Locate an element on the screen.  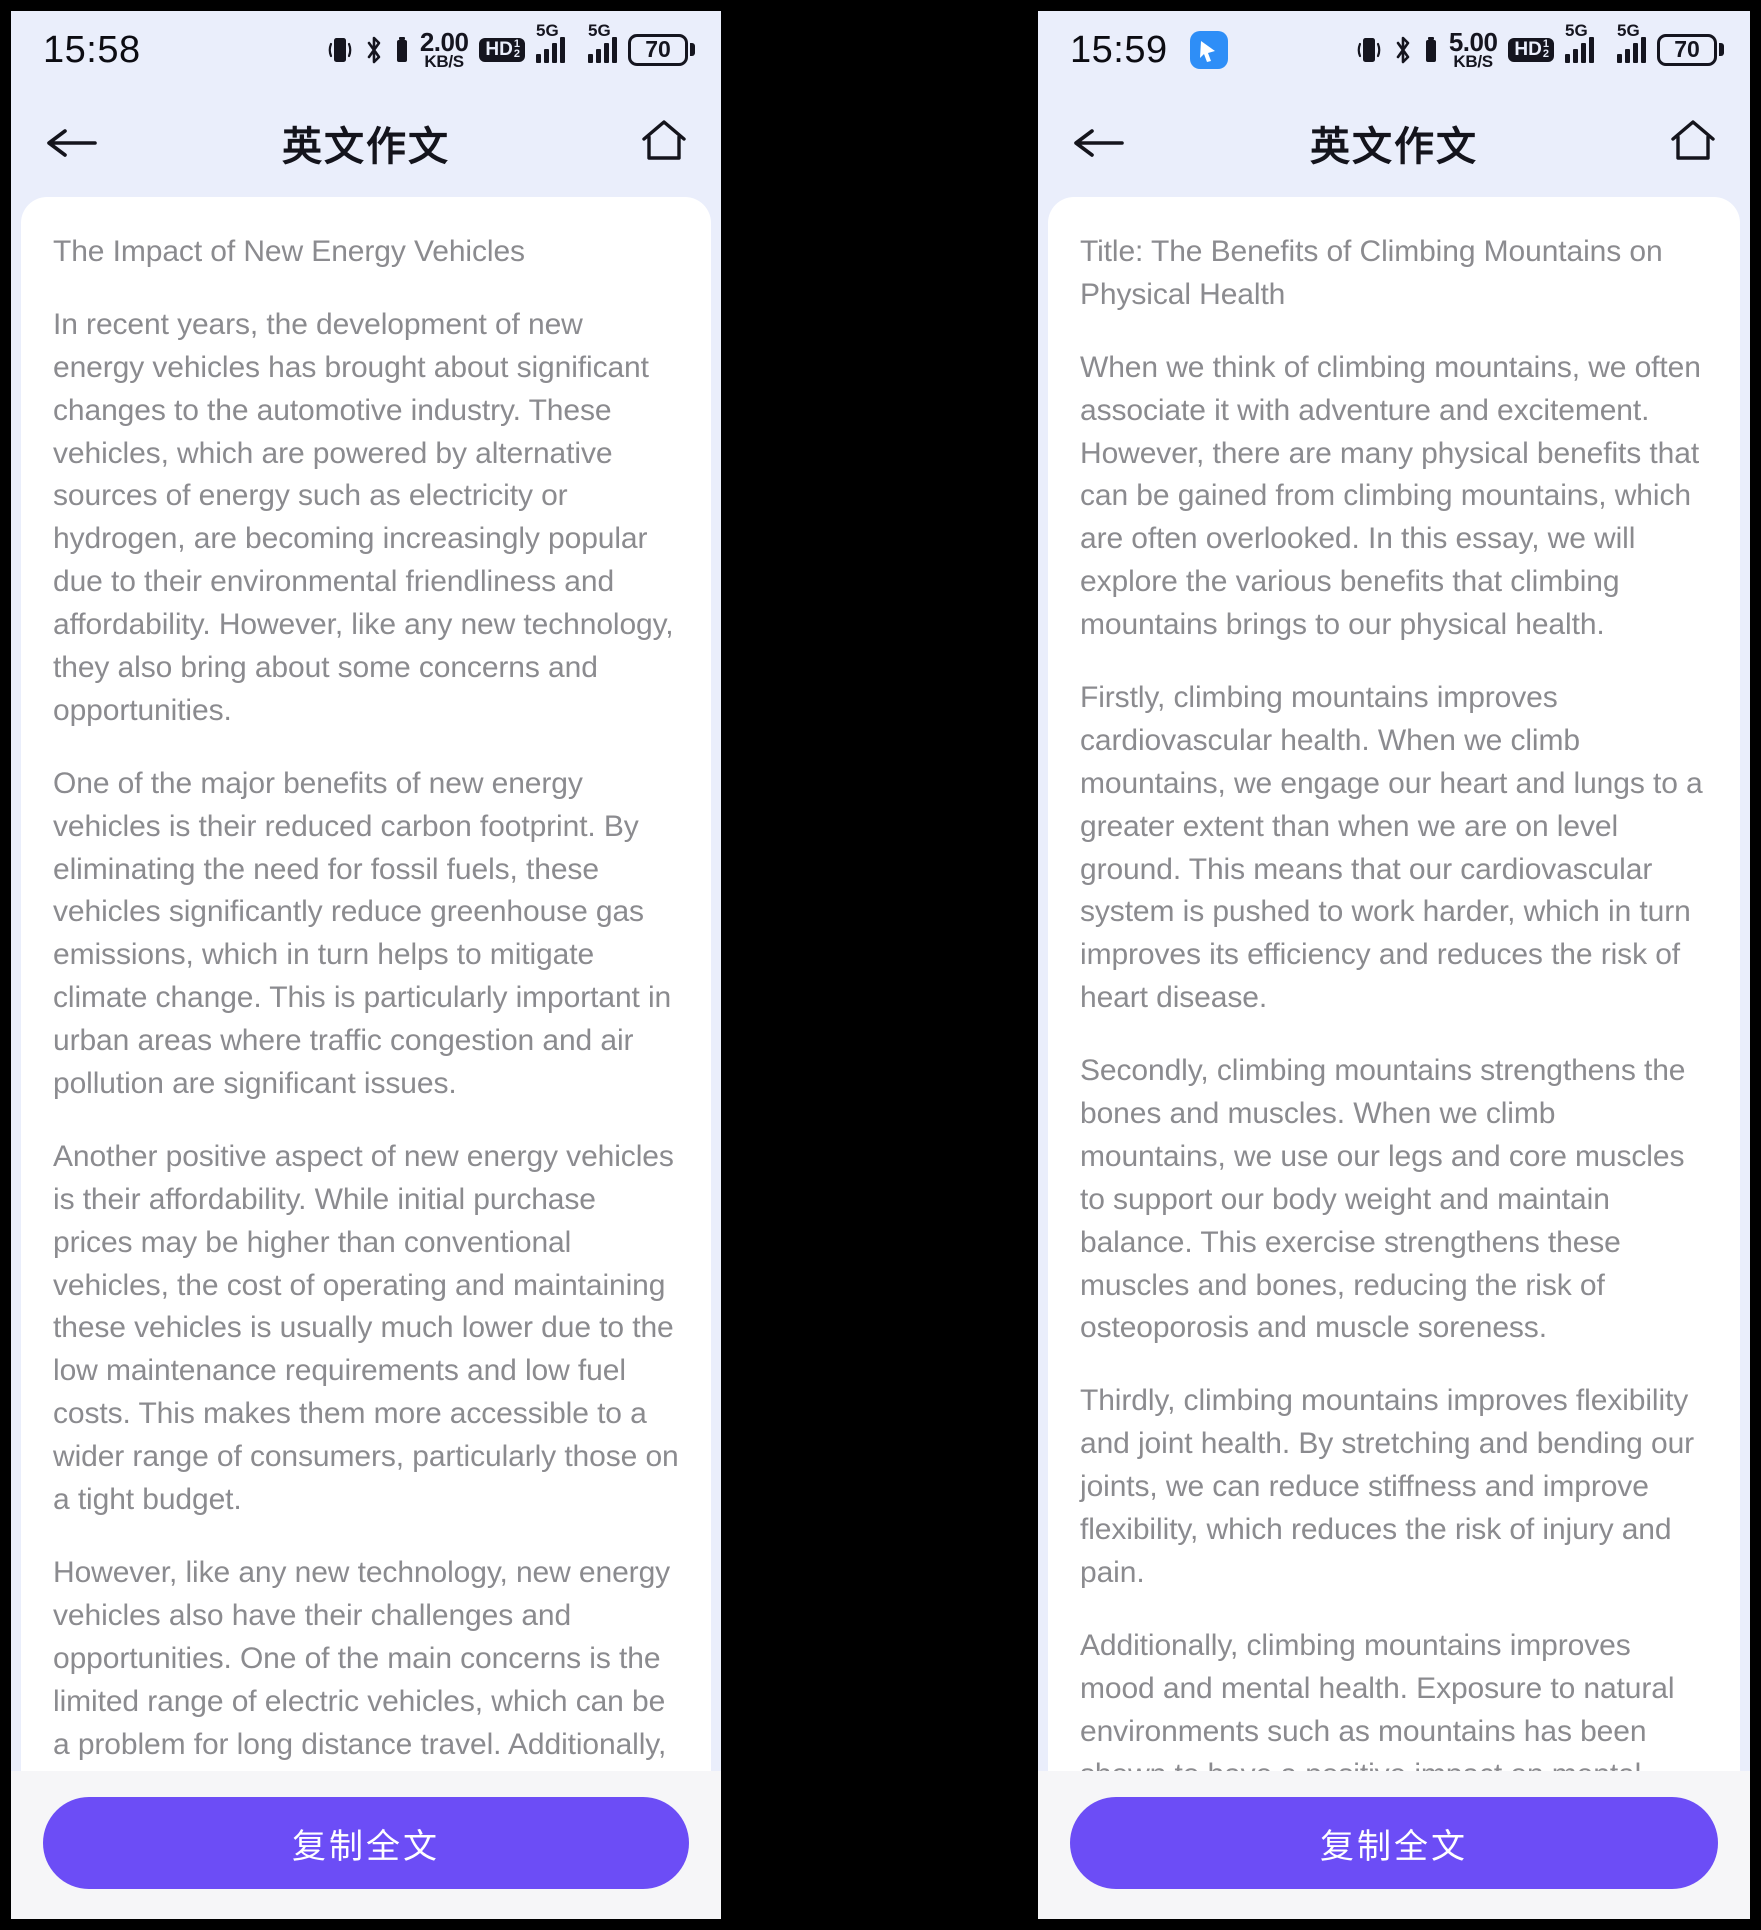
status-bar: 15:58 2.00 KB/S HD 1 2 5G 5G 70 is located at coordinates (366, 50).